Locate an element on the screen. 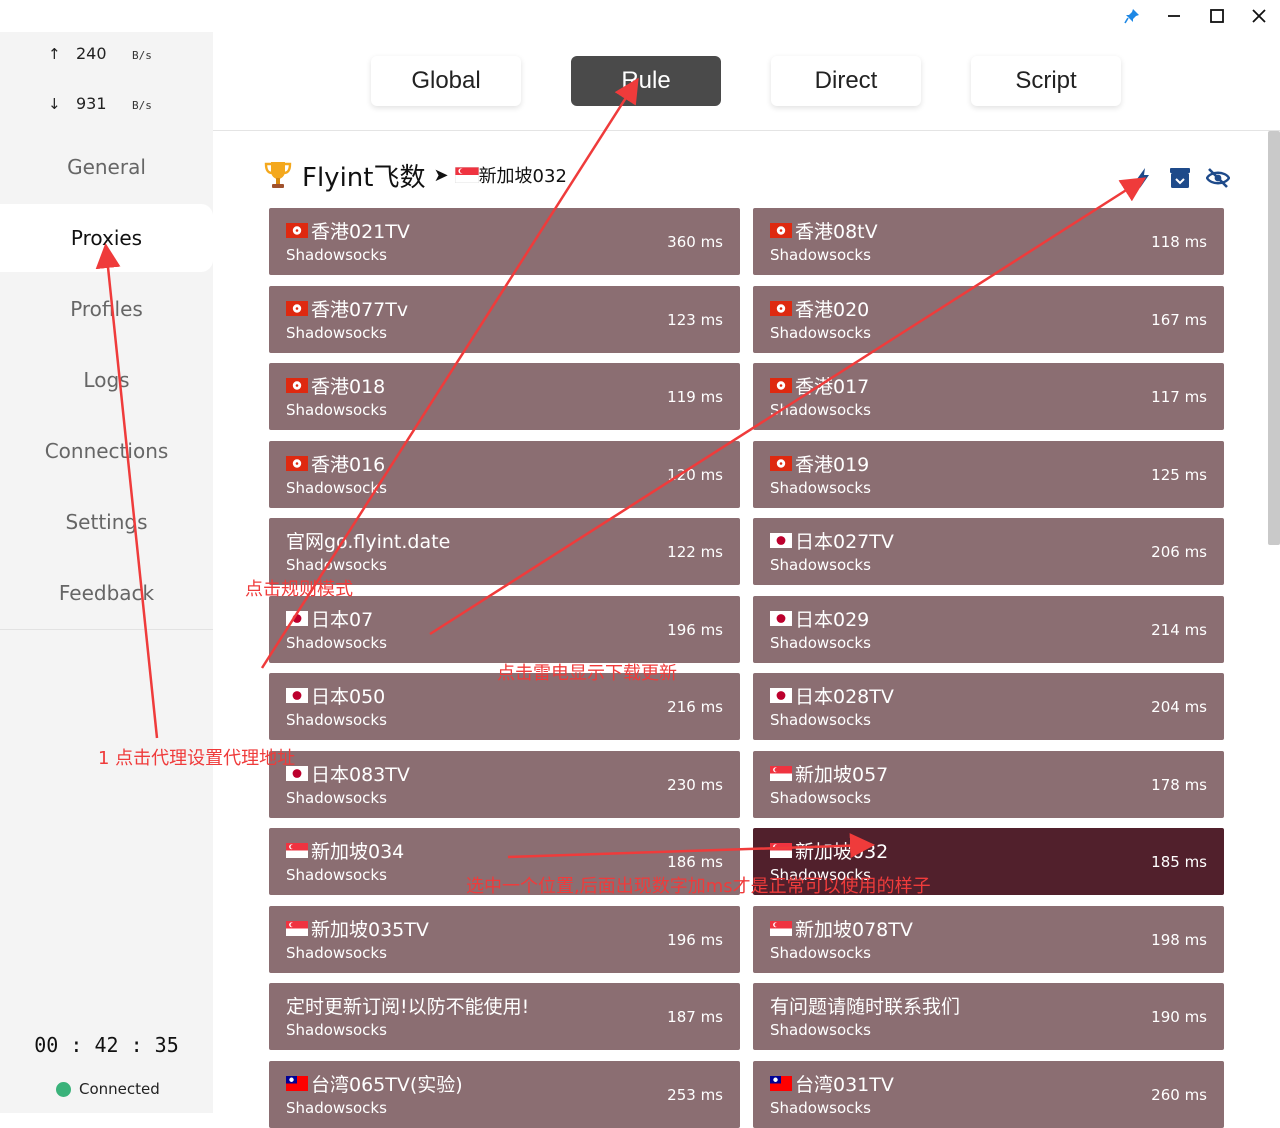 The width and height of the screenshot is (1280, 1128). proxy-card: 新加坡057 Shadowsocks 178 ms is located at coordinates (988, 784).